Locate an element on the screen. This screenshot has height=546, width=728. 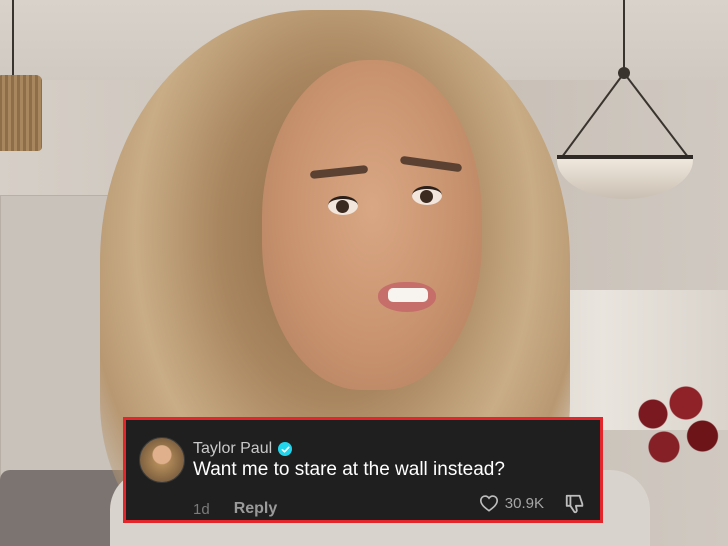
like-count: 30.9K is located at coordinates (524, 503).